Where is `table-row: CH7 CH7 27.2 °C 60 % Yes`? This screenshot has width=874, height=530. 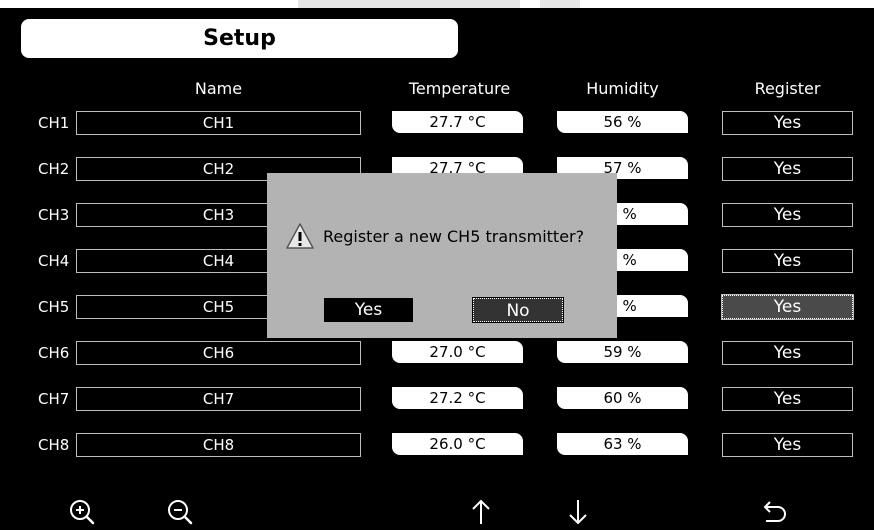 table-row: CH7 CH7 27.2 °C 60 % Yes is located at coordinates (437, 399).